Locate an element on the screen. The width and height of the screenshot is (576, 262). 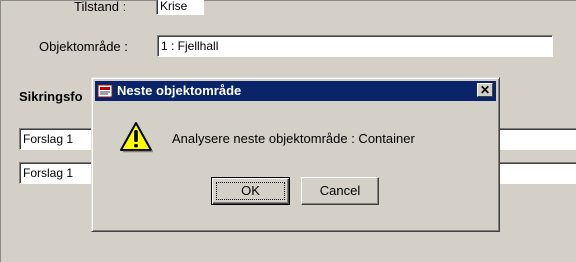
cancel-button-label: Cancel is located at coordinates (340, 190).